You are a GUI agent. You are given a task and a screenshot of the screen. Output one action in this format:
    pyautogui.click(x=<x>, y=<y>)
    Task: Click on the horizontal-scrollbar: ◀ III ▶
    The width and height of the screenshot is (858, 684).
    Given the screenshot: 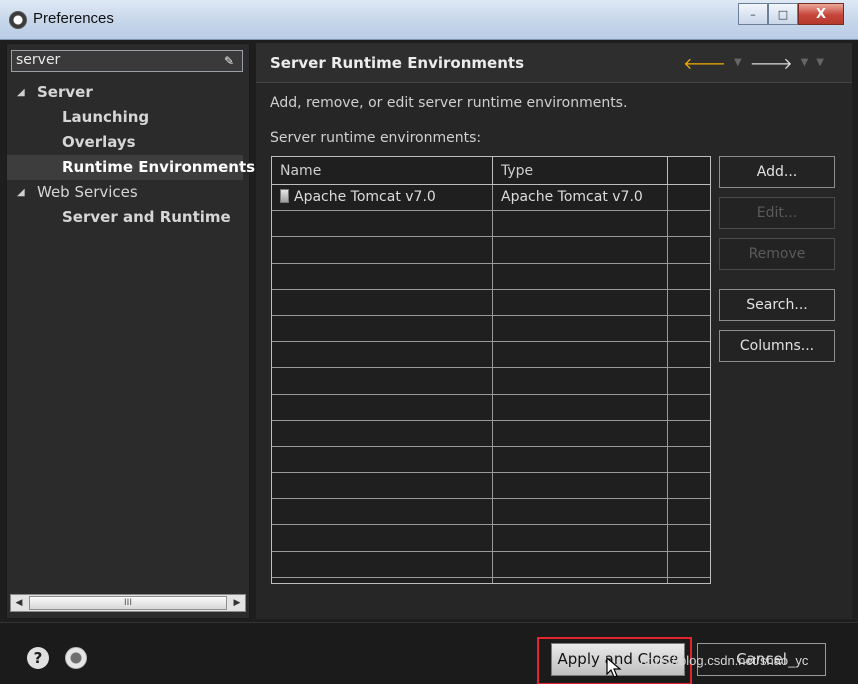 What is the action you would take?
    pyautogui.click(x=128, y=603)
    